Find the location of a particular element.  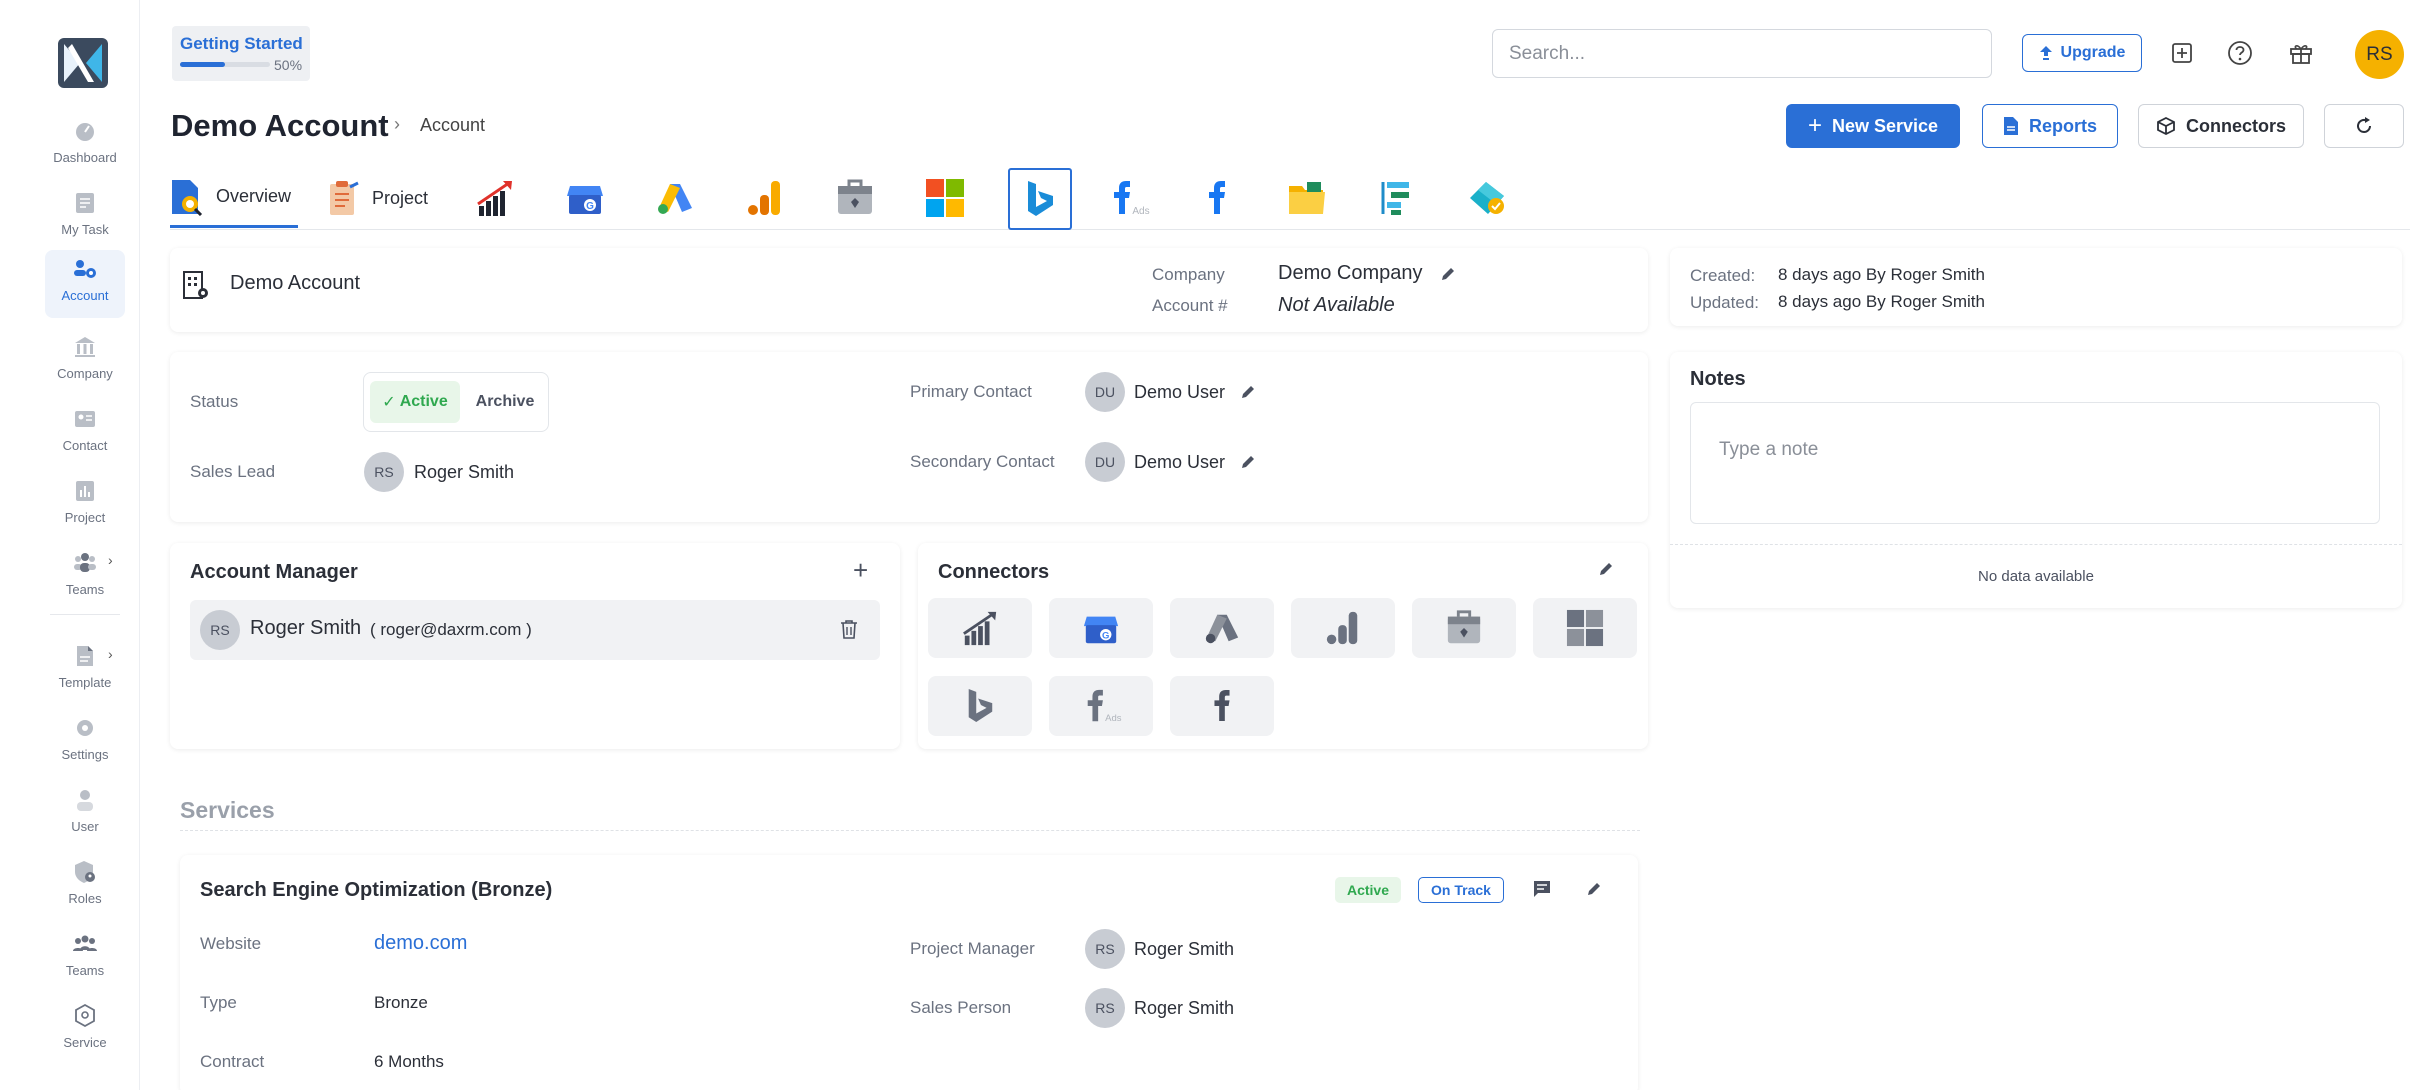

project-manager-name: Roger Smith is located at coordinates (1184, 949).